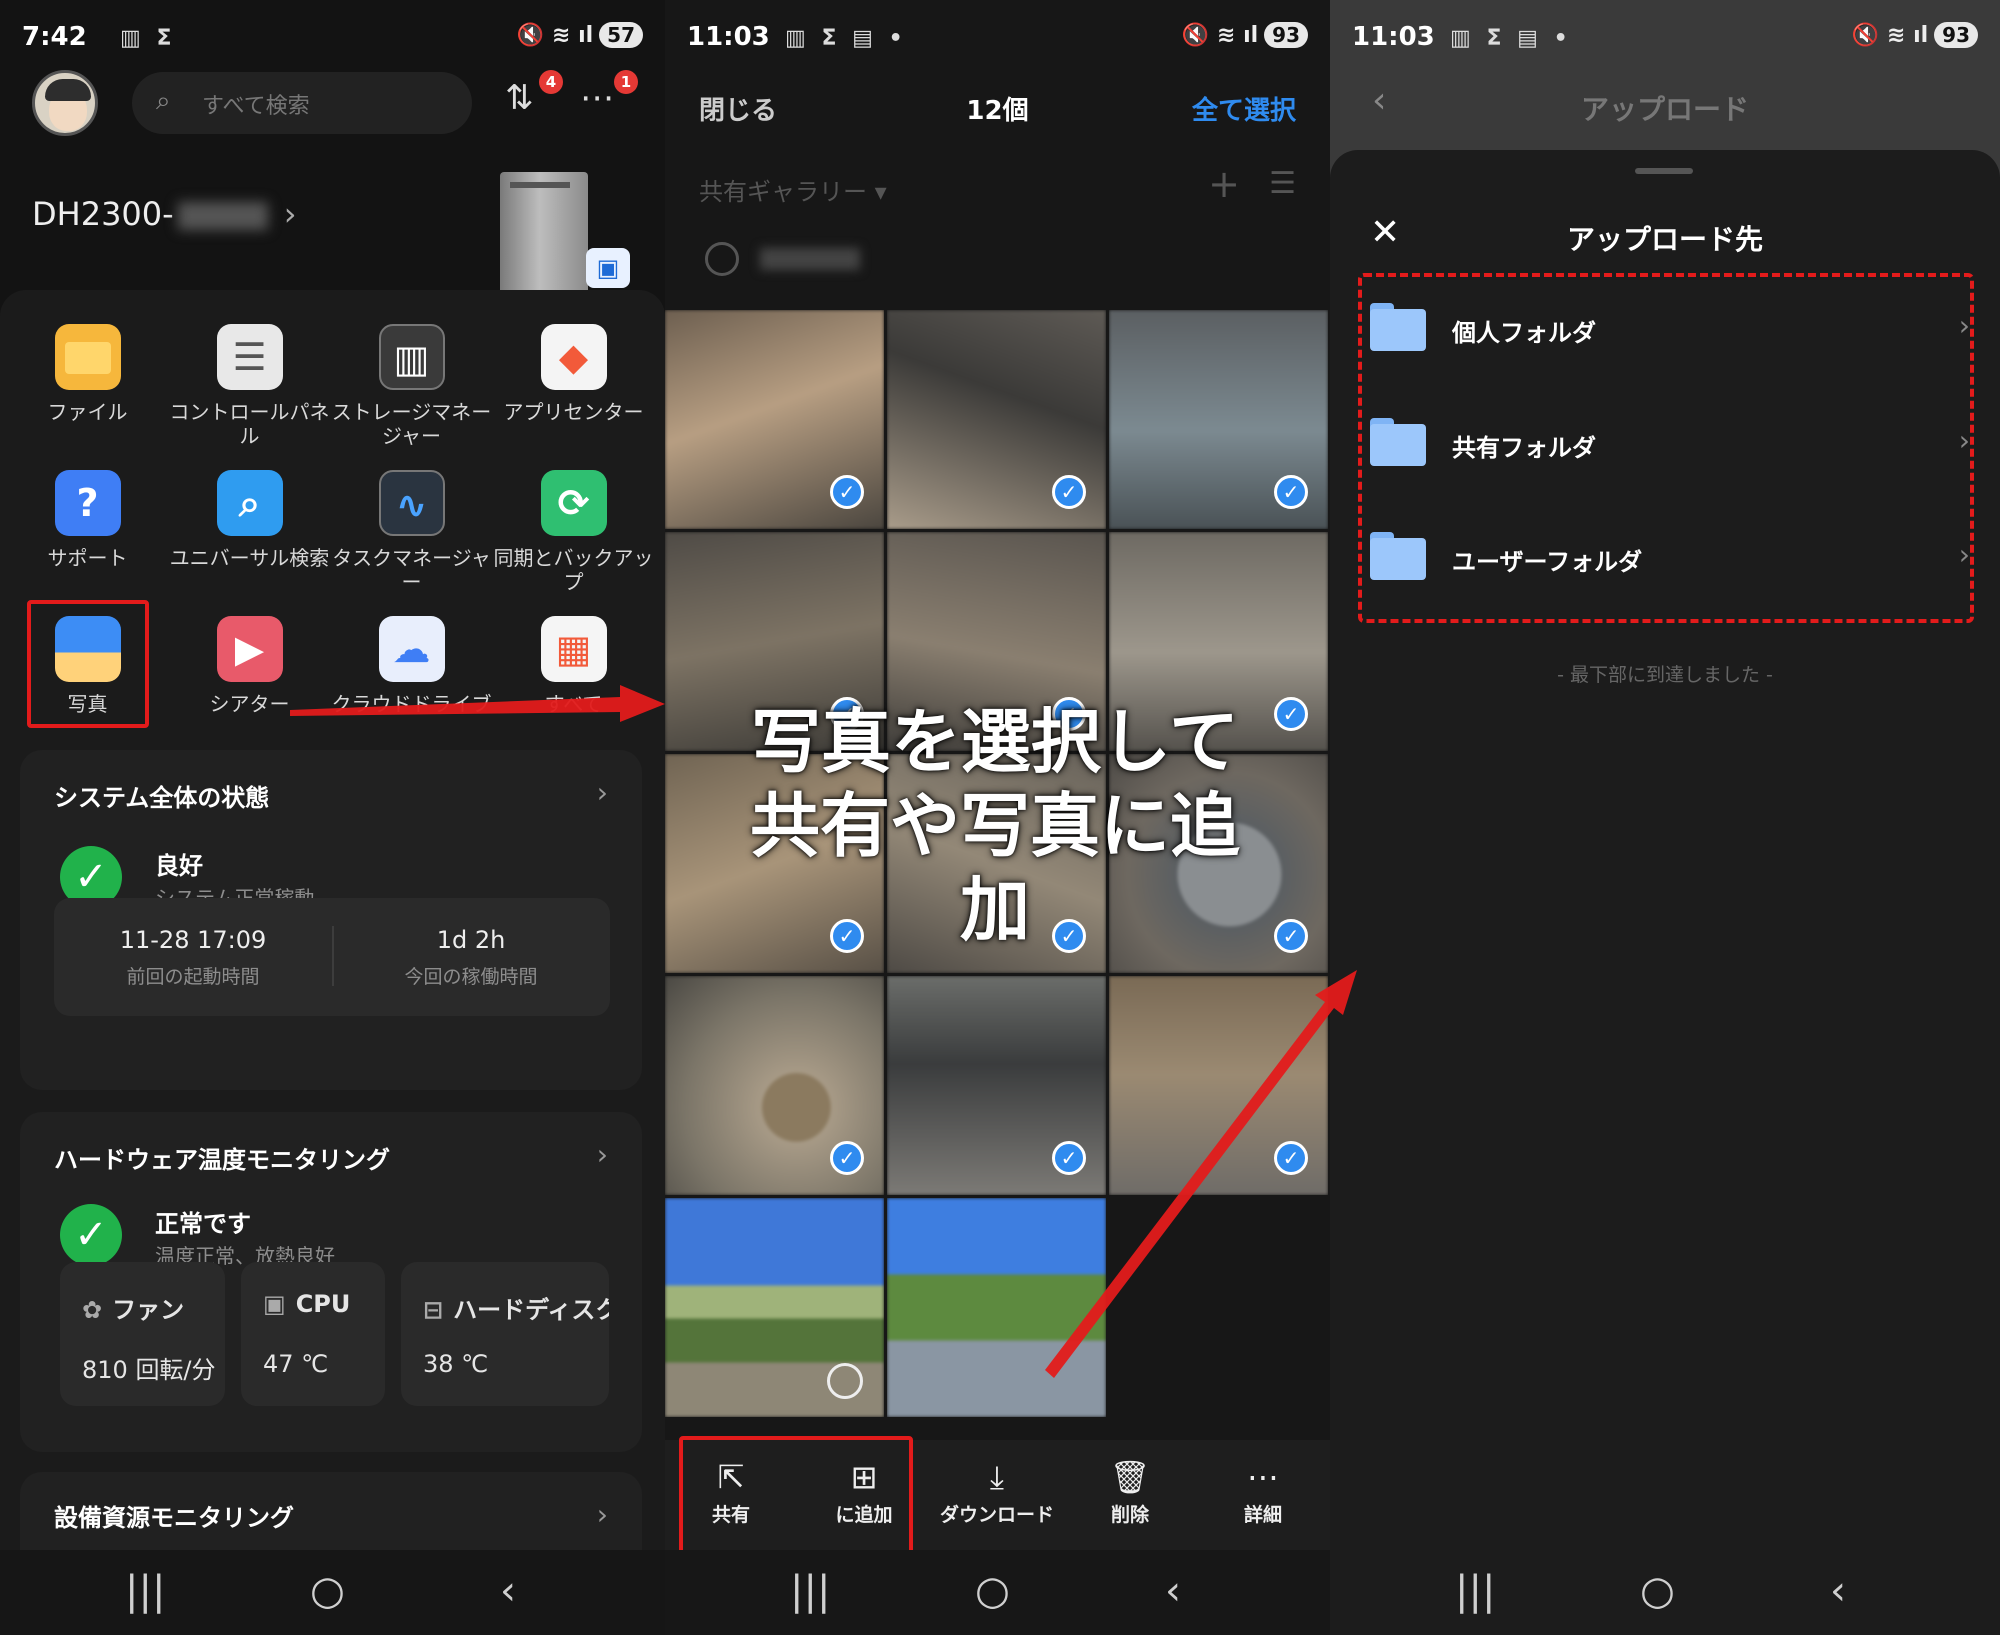  Describe the element at coordinates (477, 703) in the screenshot. I see `arrow-photos-to-select` at that location.